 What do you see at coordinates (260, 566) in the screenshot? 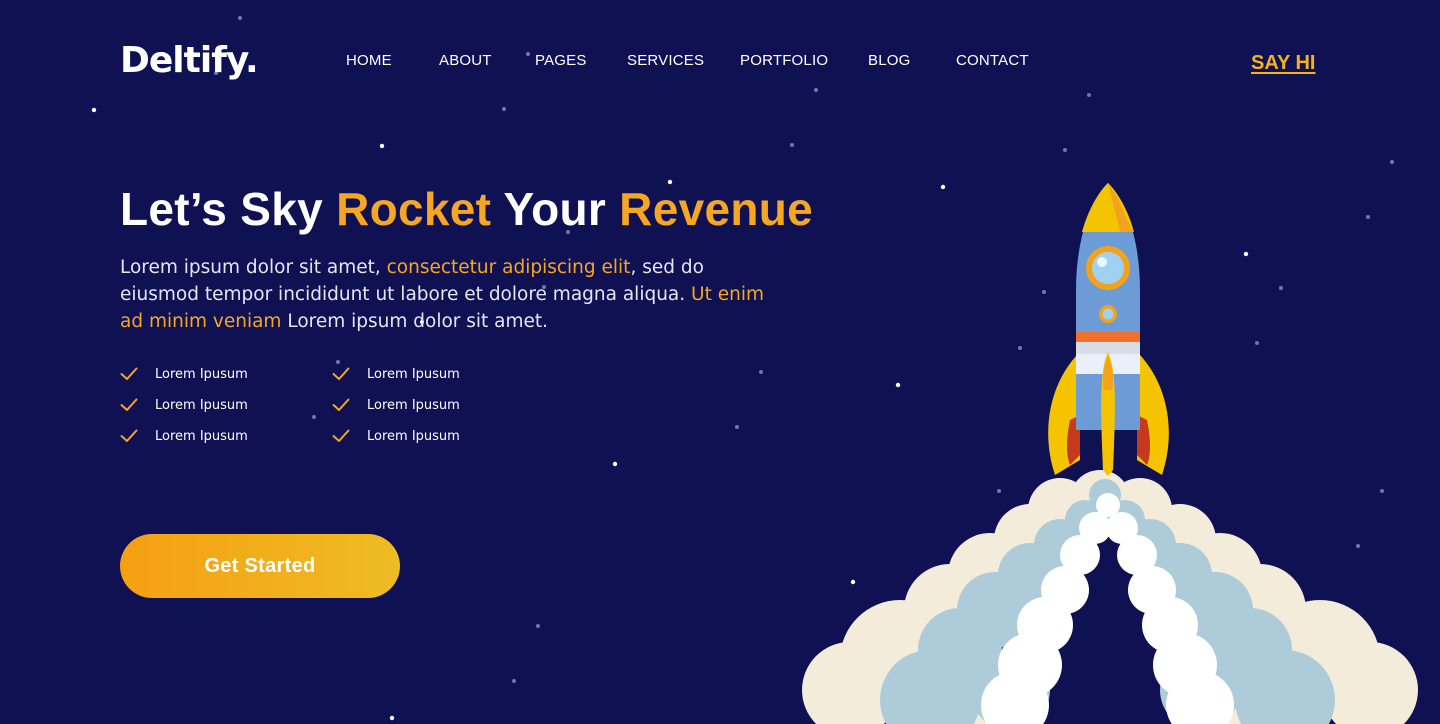
I see `get-started-button: Get Started` at bounding box center [260, 566].